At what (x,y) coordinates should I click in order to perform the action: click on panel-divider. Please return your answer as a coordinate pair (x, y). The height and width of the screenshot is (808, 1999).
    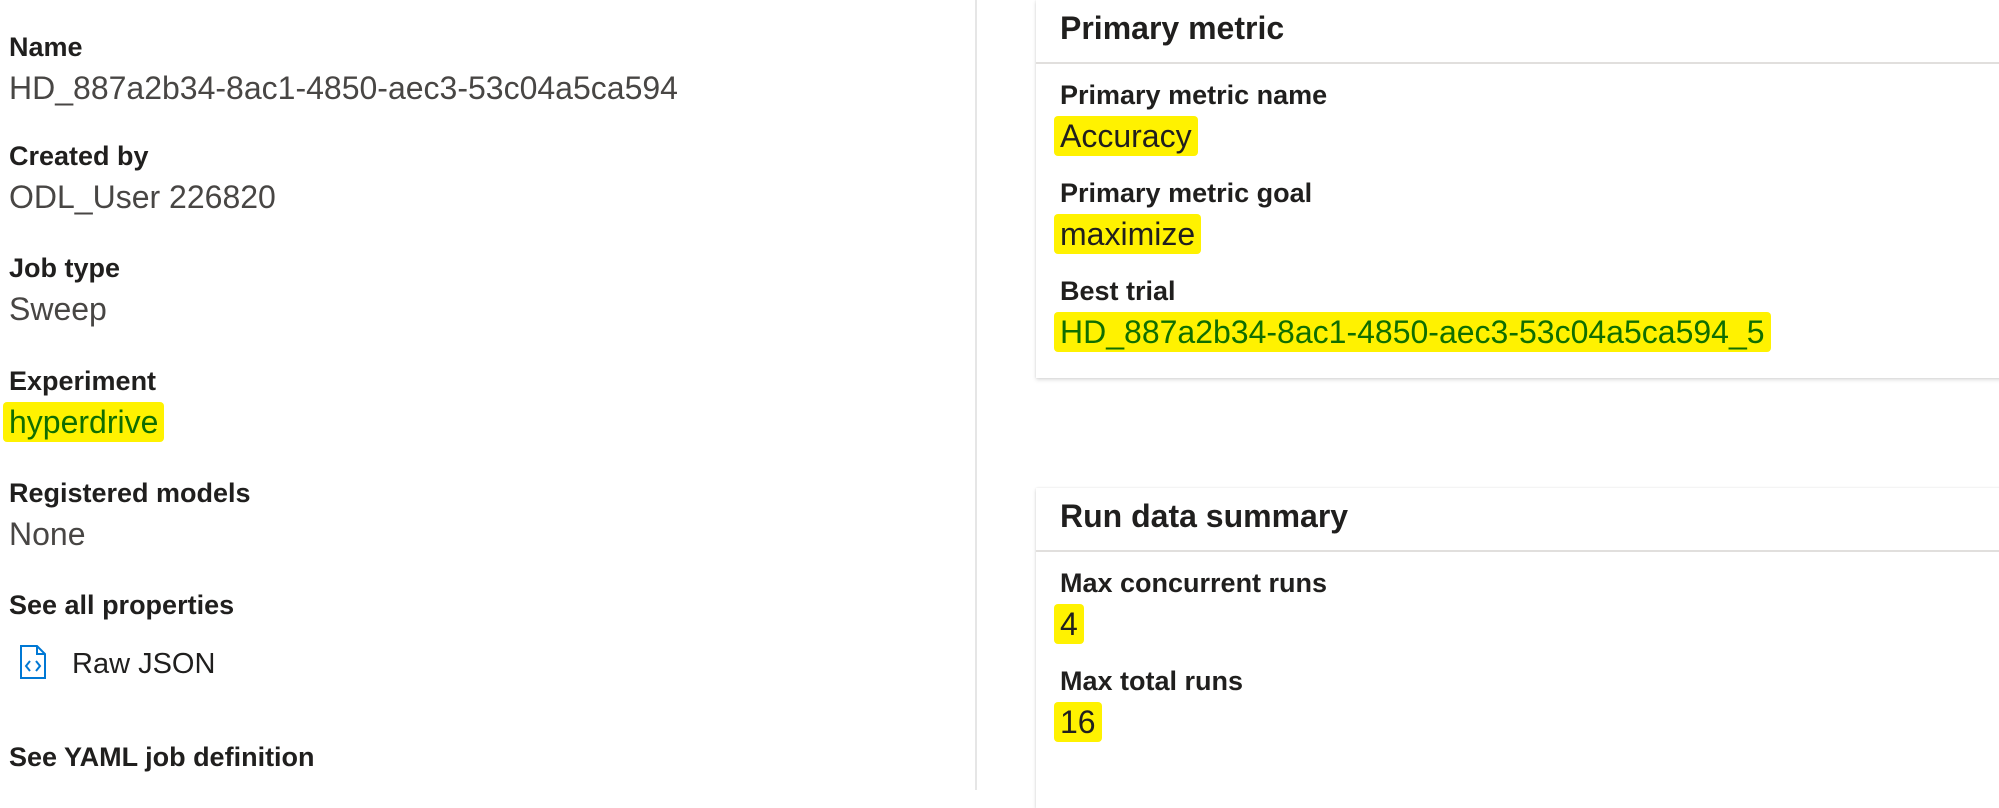
    Looking at the image, I should click on (976, 395).